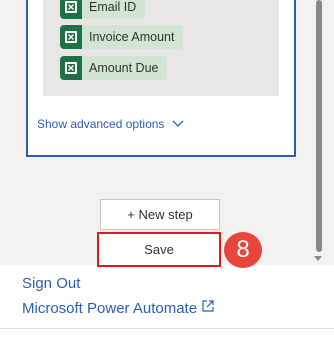 Image resolution: width=334 pixels, height=337 pixels. Describe the element at coordinates (319, 126) in the screenshot. I see `scrollbar-thumb` at that location.